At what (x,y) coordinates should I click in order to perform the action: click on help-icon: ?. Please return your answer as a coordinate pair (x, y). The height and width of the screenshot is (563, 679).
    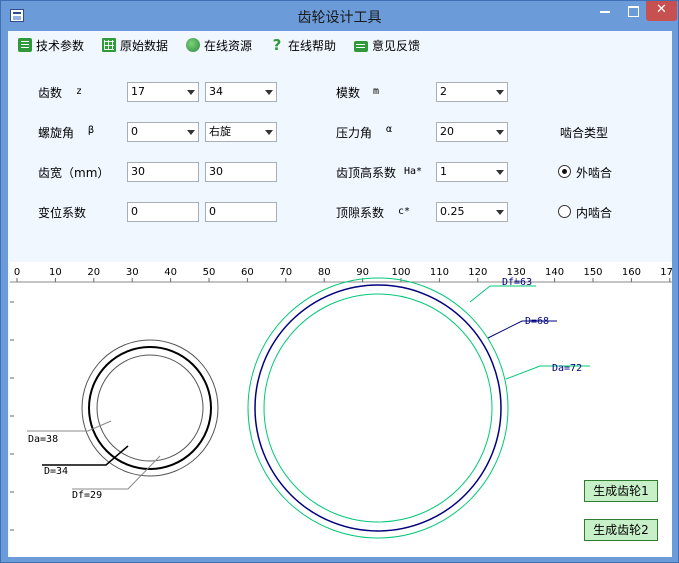
    Looking at the image, I should click on (277, 45).